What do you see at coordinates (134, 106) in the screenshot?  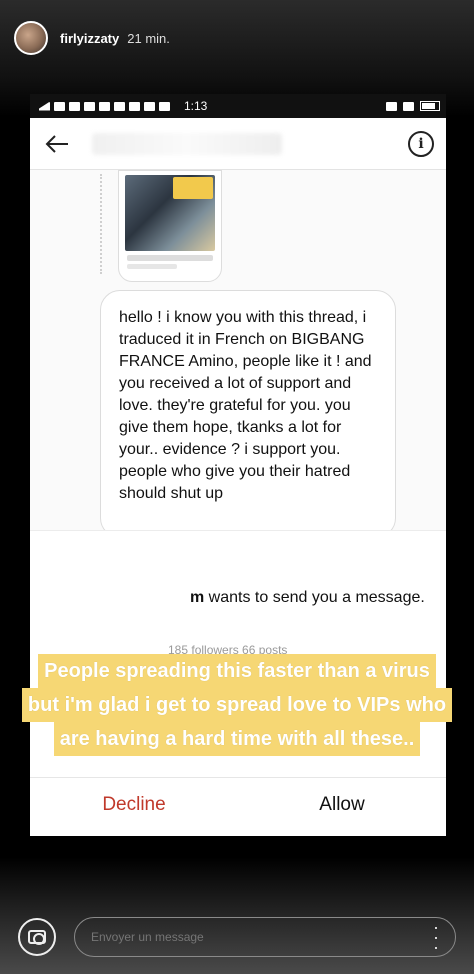 I see `heart-icon` at bounding box center [134, 106].